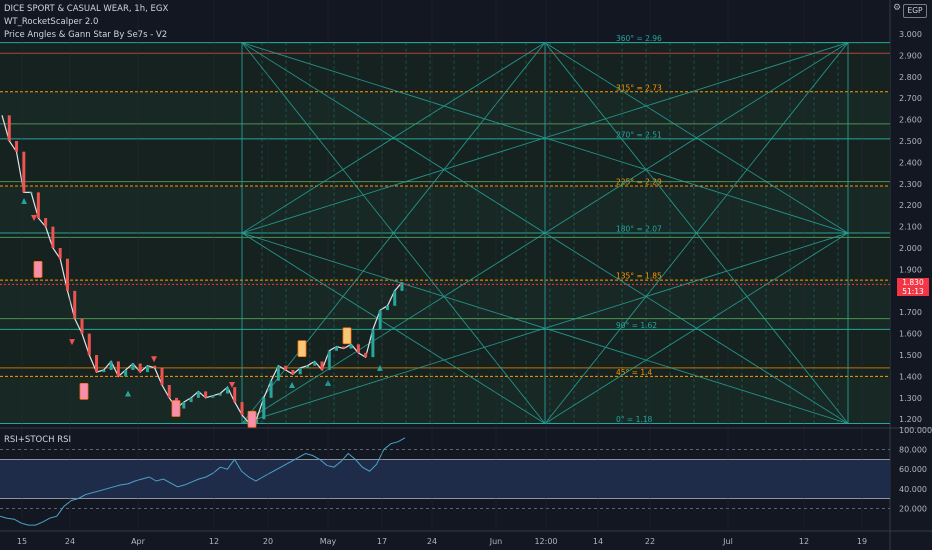  I want to click on settings-icon: ⚙, so click(897, 8).